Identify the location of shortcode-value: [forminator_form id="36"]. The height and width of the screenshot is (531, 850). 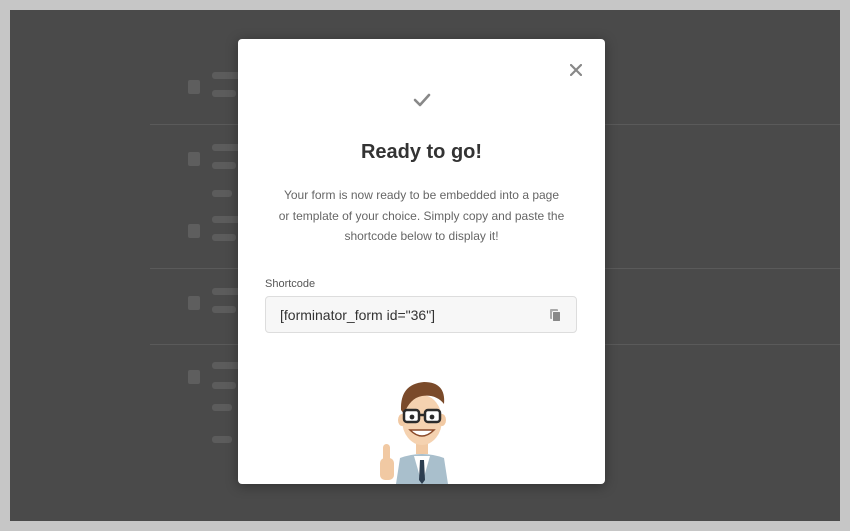
(357, 315).